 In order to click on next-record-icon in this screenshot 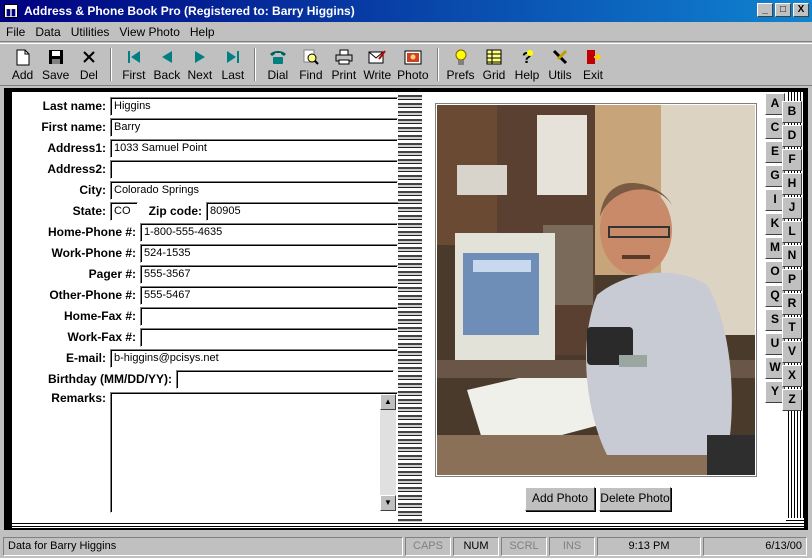, I will do `click(200, 57)`.